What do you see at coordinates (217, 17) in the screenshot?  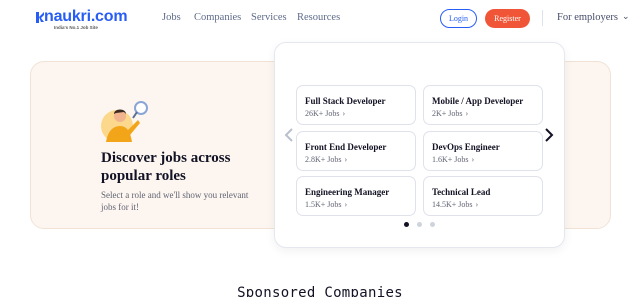 I see `nav-companies: Companies` at bounding box center [217, 17].